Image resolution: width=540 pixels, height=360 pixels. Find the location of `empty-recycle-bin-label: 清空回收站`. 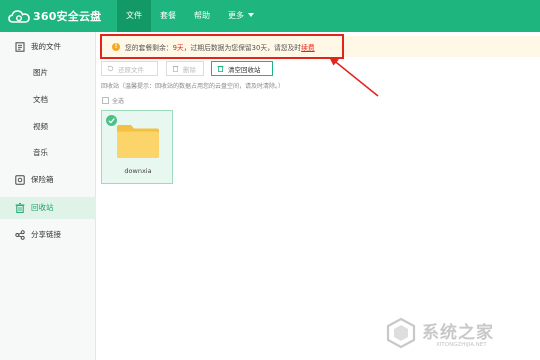

empty-recycle-bin-label: 清空回收站 is located at coordinates (244, 69).